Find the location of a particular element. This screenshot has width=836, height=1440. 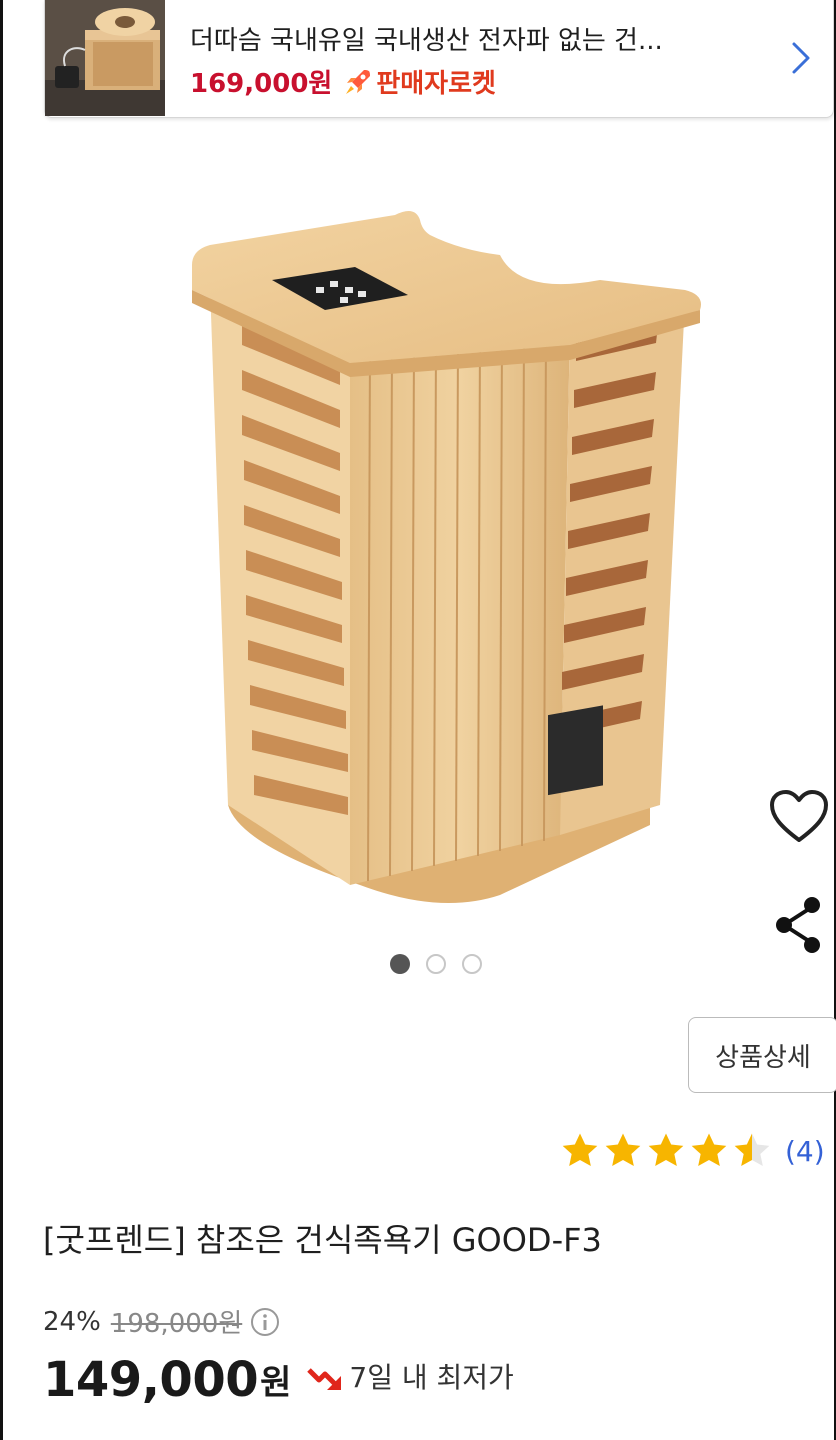

rocket-icon is located at coordinates (358, 81).